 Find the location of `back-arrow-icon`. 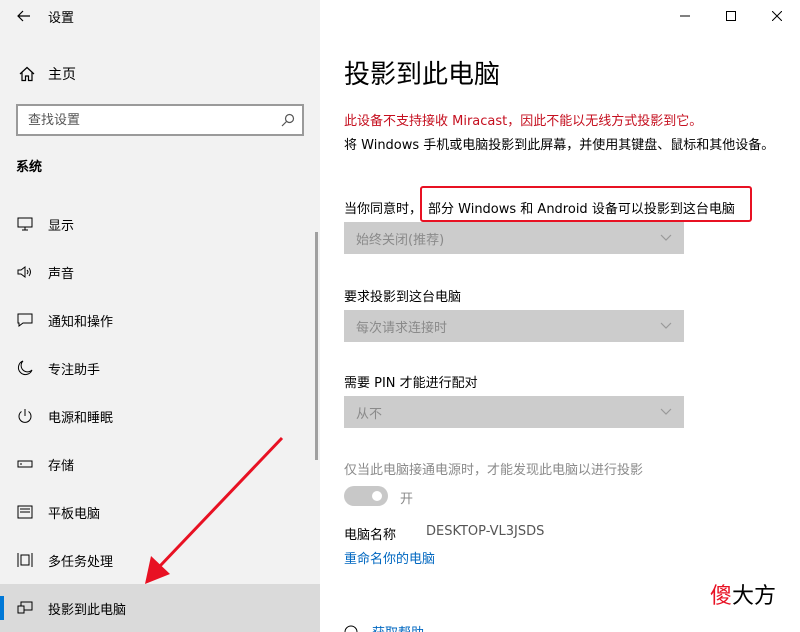

back-arrow-icon is located at coordinates (23, 16).